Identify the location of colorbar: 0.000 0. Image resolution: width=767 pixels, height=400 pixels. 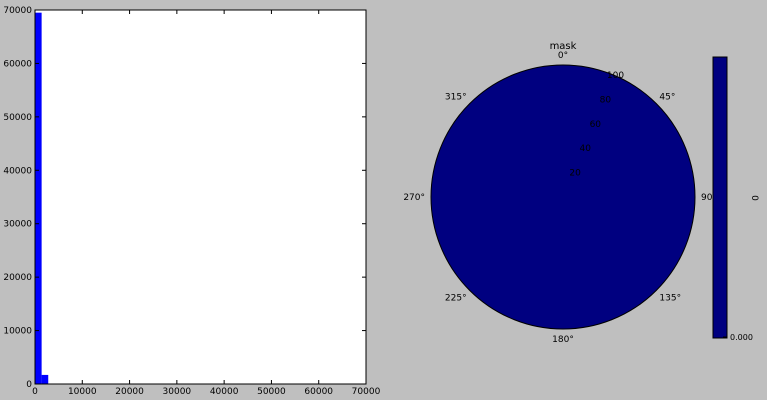
(735, 199).